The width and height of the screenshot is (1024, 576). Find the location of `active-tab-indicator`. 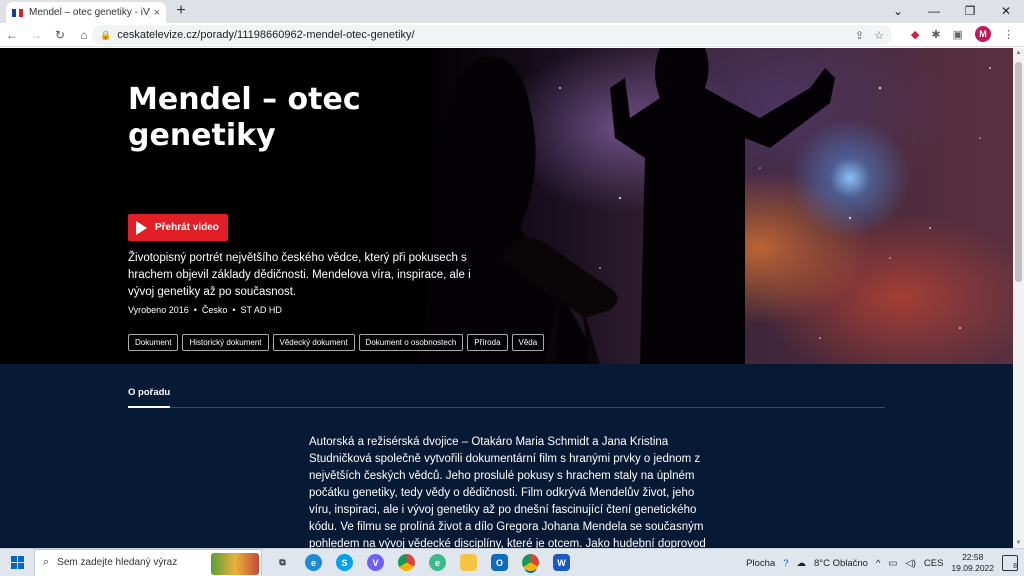

active-tab-indicator is located at coordinates (149, 407).